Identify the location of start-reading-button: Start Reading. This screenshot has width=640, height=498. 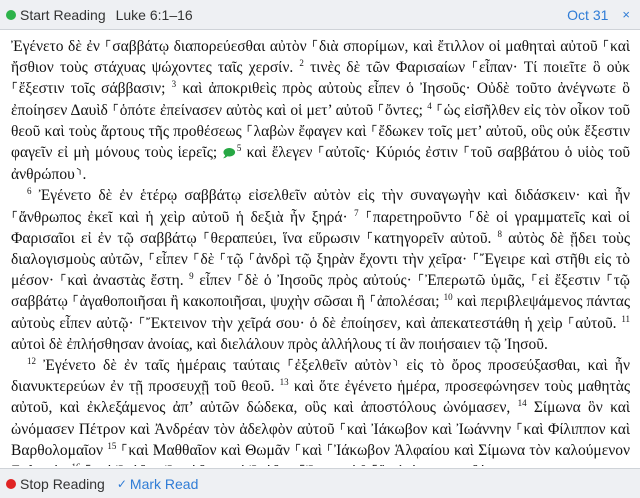
(56, 15).